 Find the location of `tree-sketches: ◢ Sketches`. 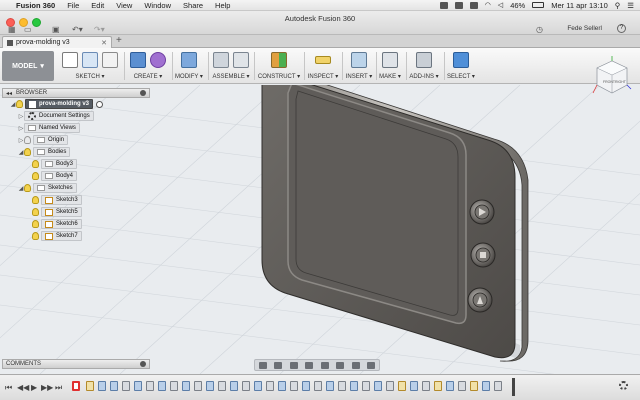

tree-sketches: ◢ Sketches is located at coordinates (76, 188).